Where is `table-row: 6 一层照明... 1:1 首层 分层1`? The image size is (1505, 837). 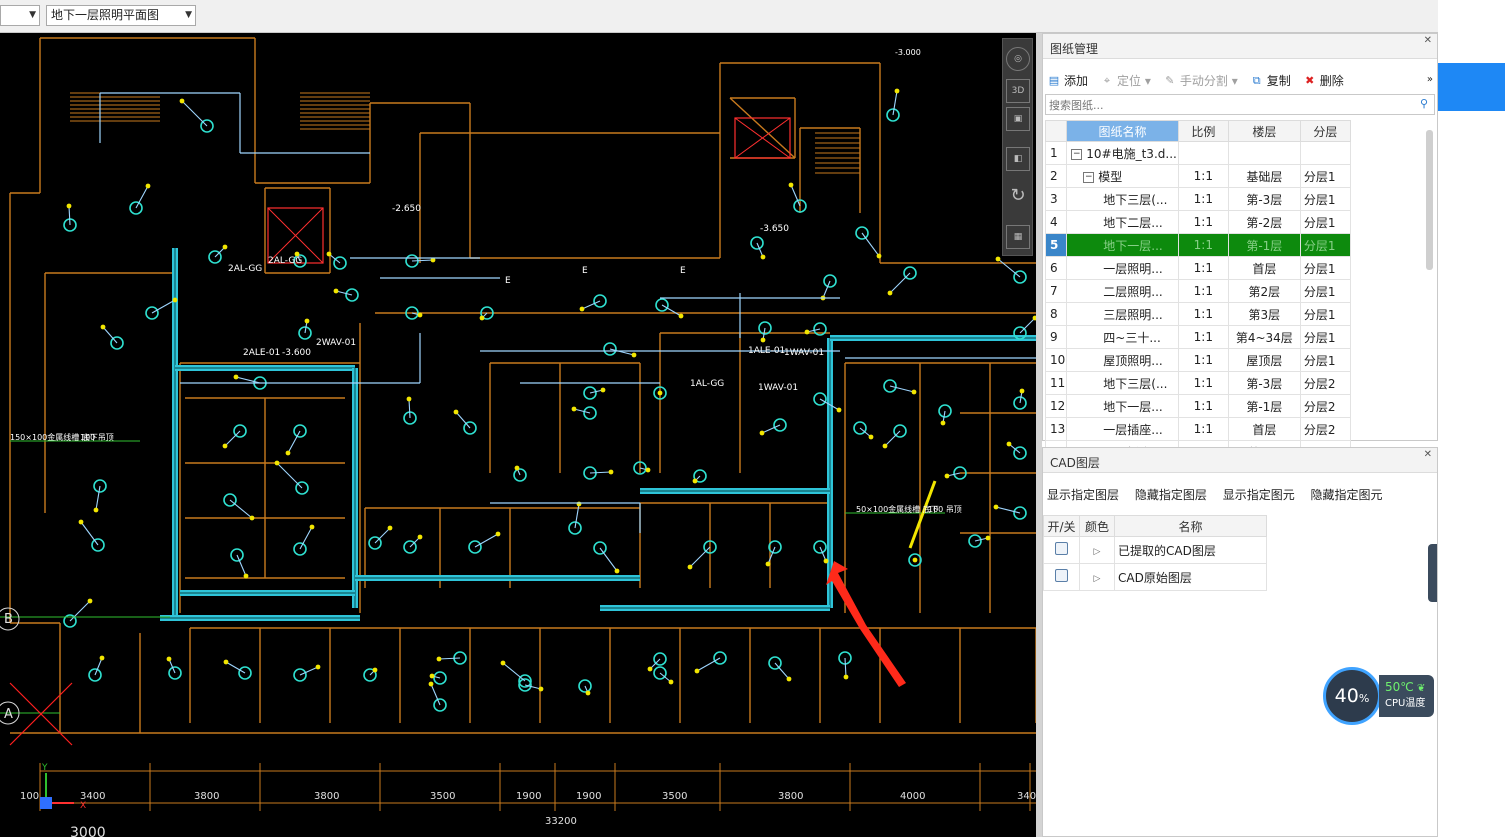
table-row: 6 一层照明... 1:1 首层 分层1 is located at coordinates (1197, 268).